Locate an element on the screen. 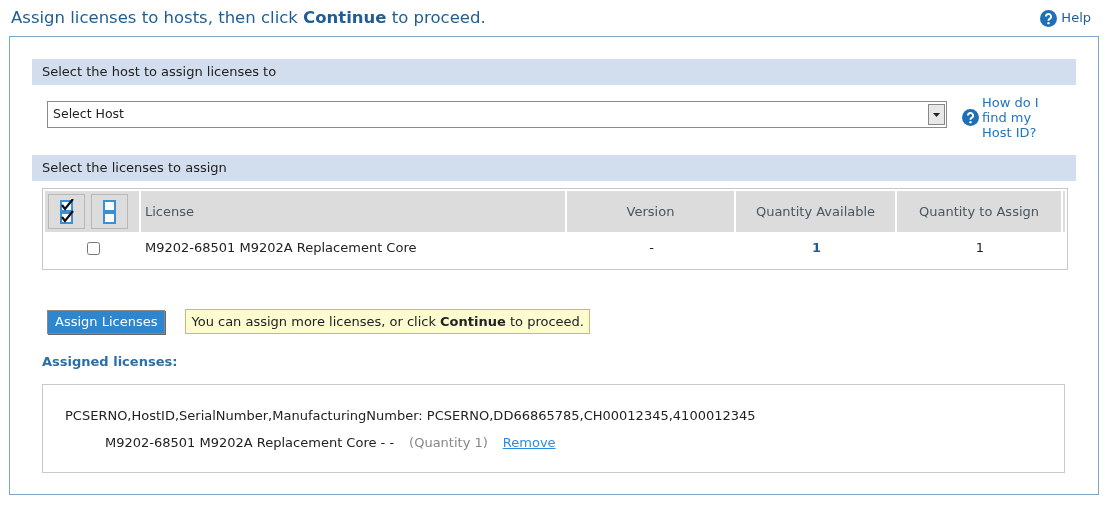  column-header: Quantity to Assign is located at coordinates (980, 211).